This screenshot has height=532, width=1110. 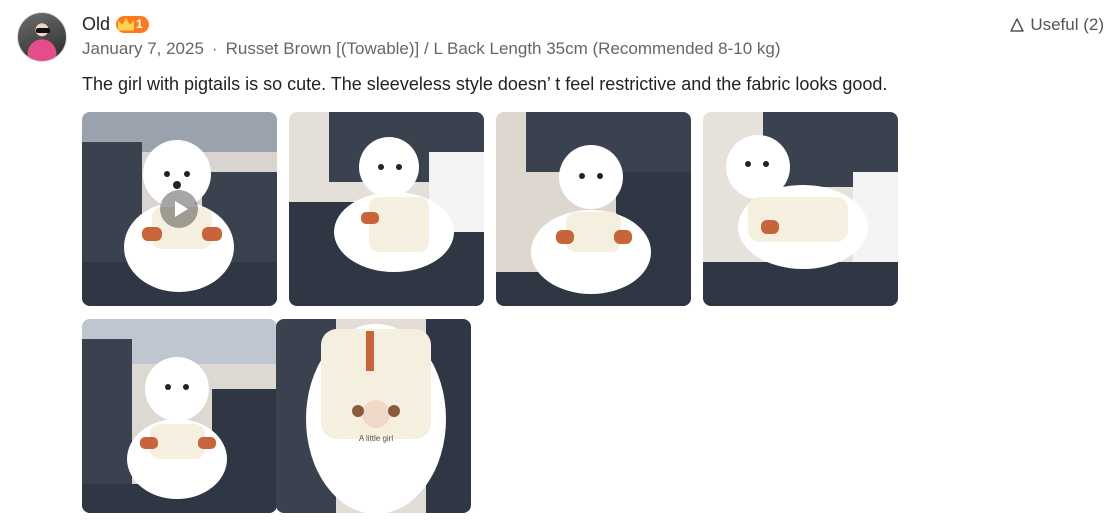 I want to click on dog-photo-image: A little girl, so click(x=373, y=416).